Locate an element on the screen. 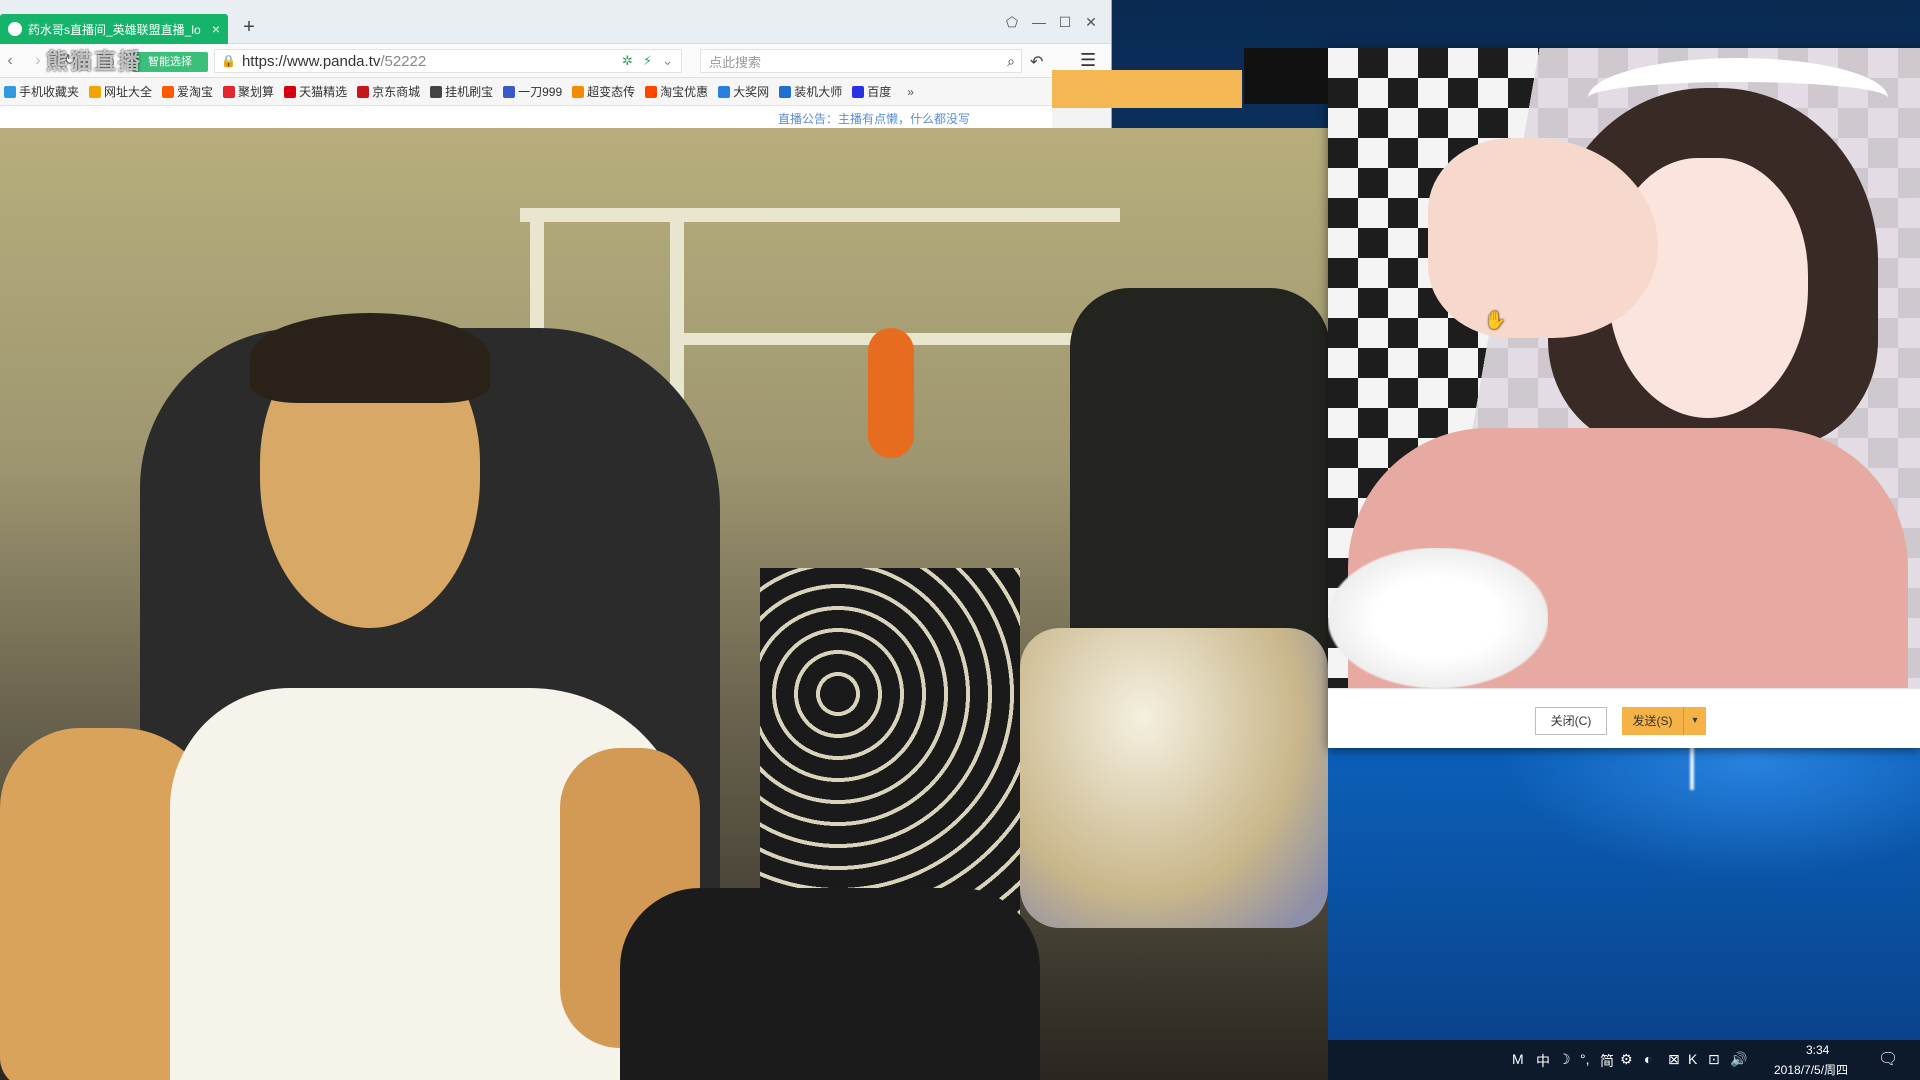 The image size is (1920, 1080). bookmark-label: 超变态传 is located at coordinates (611, 92).